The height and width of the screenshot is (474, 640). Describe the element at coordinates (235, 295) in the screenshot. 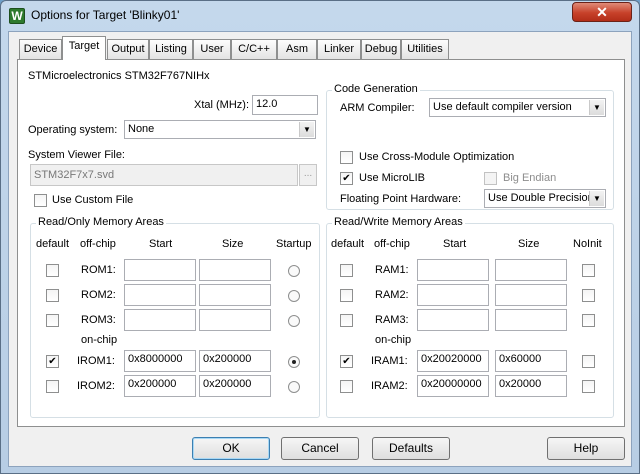

I see `rom2-size-input` at that location.